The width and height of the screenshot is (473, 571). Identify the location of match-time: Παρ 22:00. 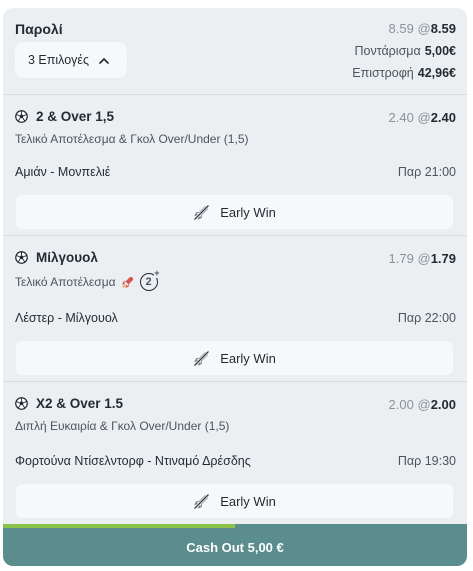
(426, 318).